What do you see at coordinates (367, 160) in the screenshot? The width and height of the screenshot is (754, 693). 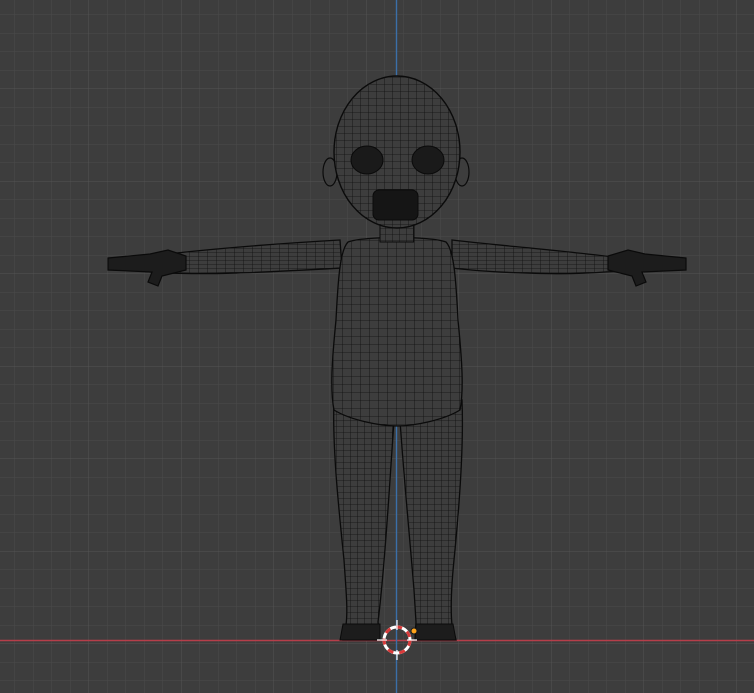 I see `mesh-eye-left` at bounding box center [367, 160].